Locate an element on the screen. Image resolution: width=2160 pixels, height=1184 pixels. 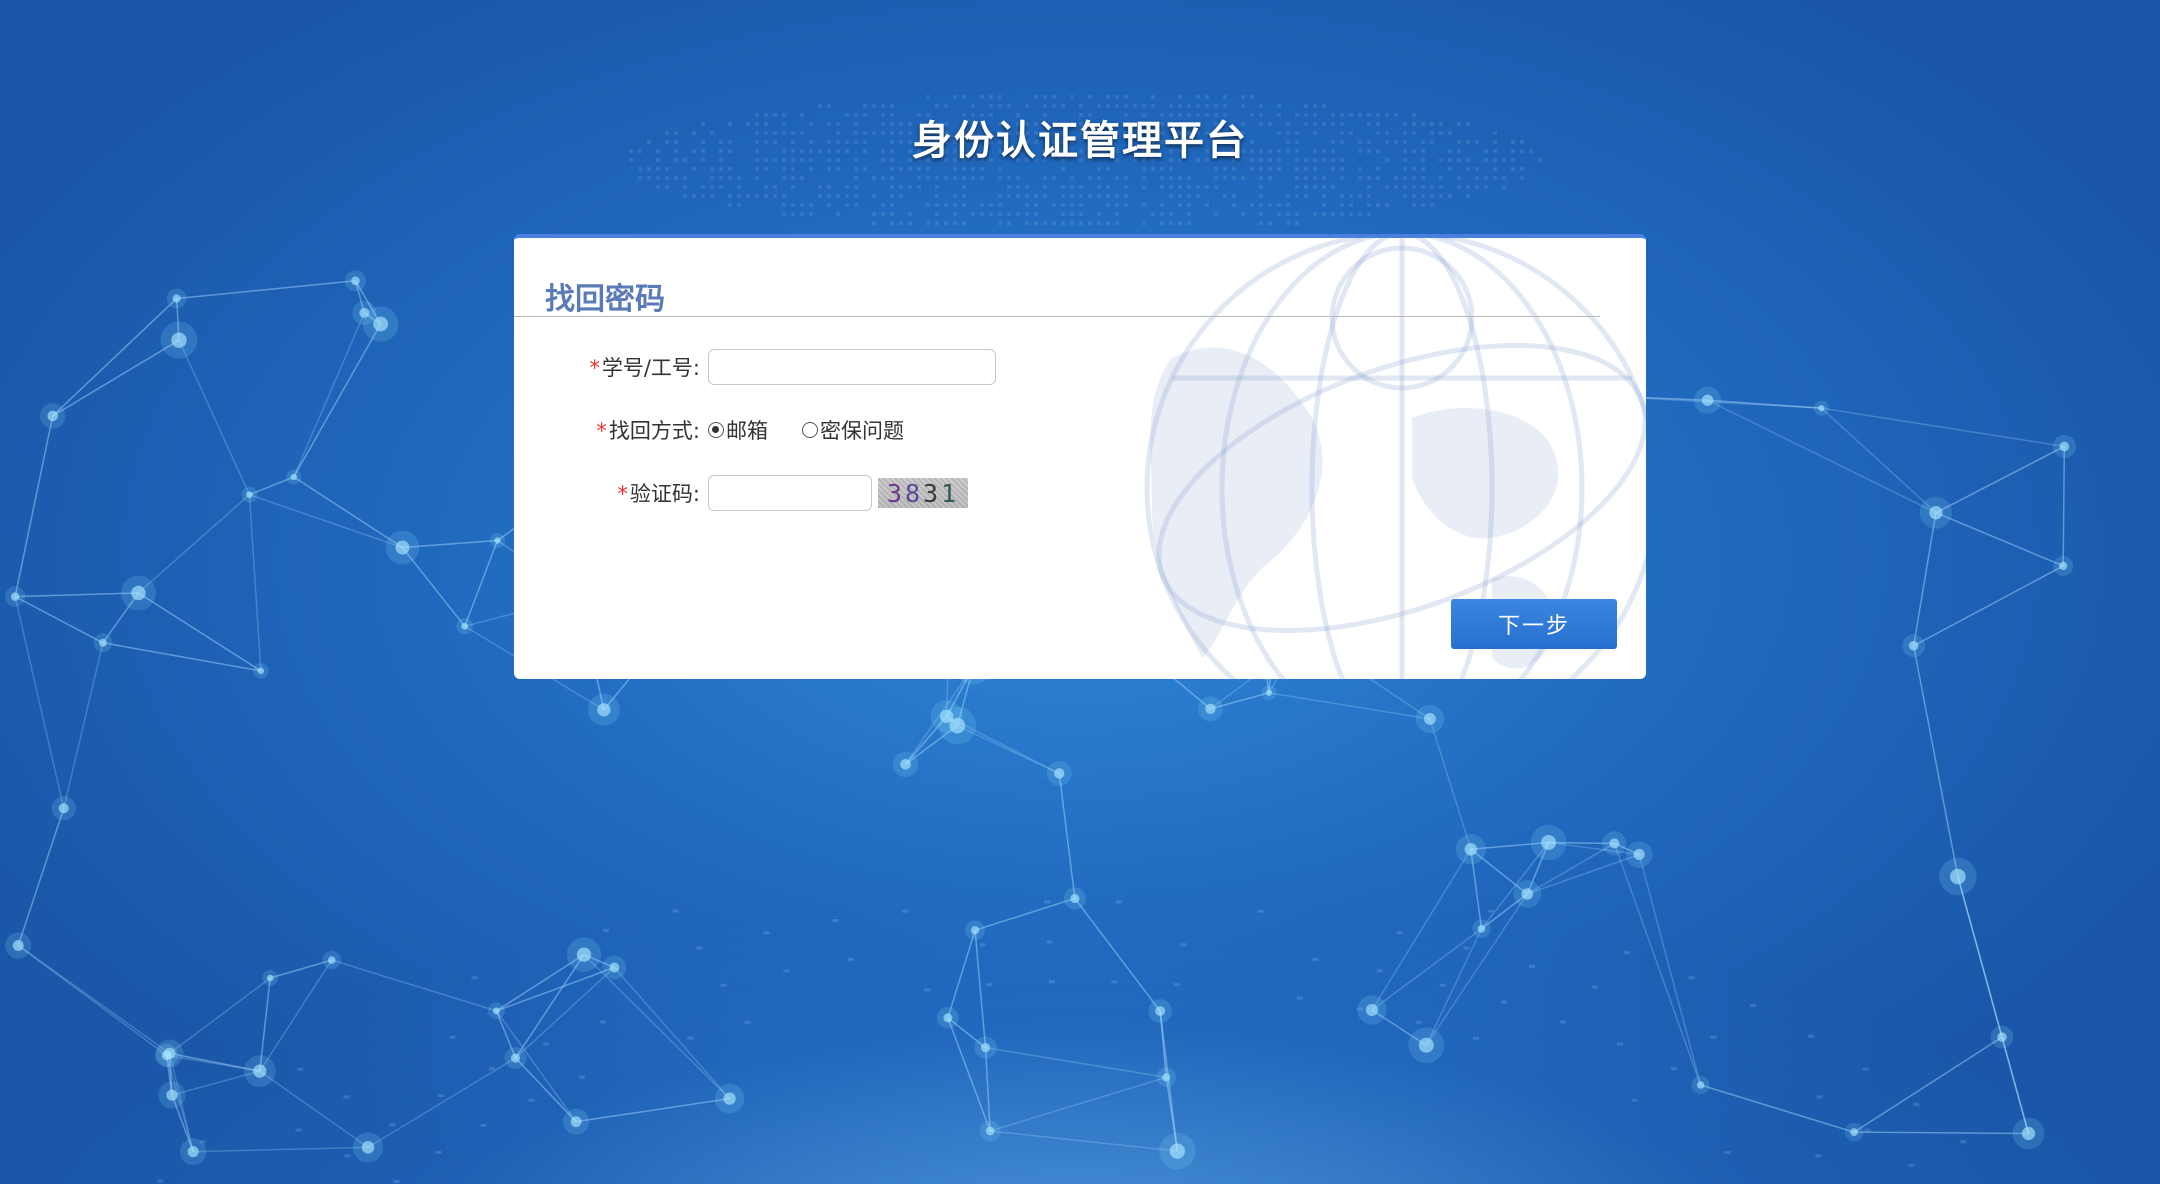
captcha-label-text: 验证码: is located at coordinates (664, 494).